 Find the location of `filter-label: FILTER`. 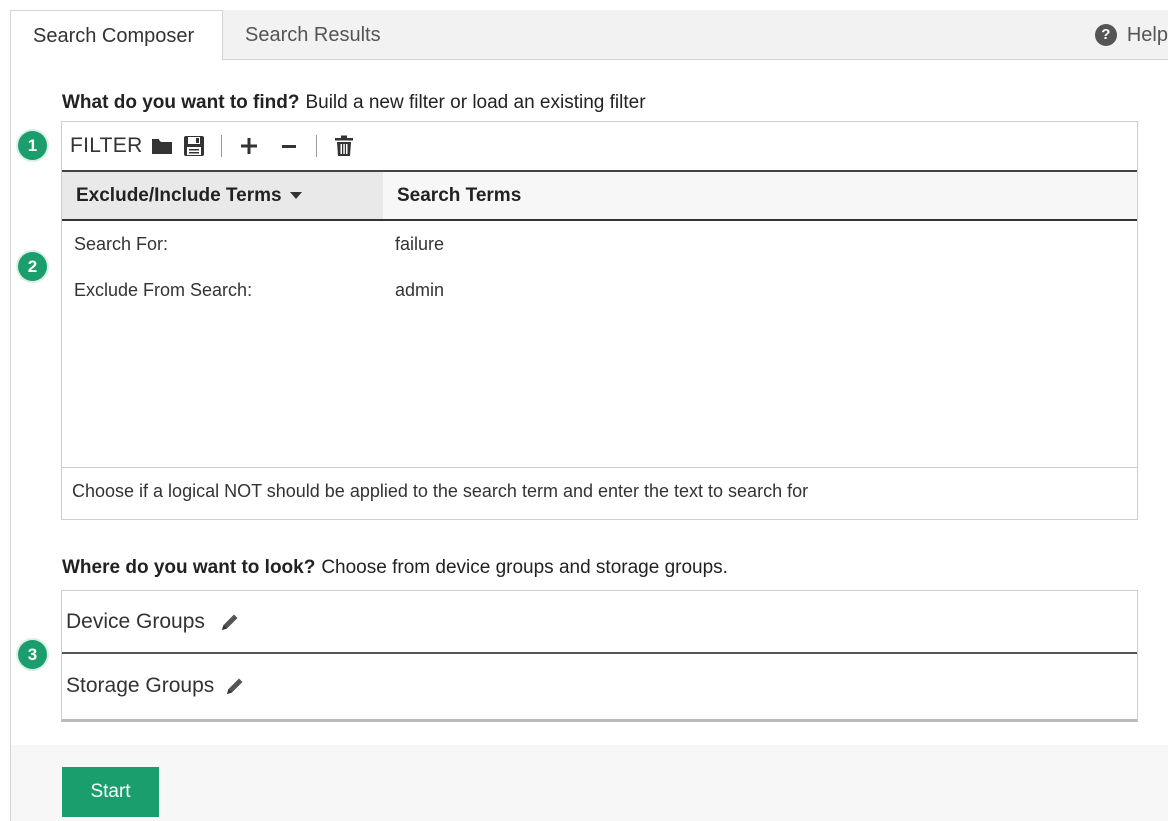

filter-label: FILTER is located at coordinates (106, 145).